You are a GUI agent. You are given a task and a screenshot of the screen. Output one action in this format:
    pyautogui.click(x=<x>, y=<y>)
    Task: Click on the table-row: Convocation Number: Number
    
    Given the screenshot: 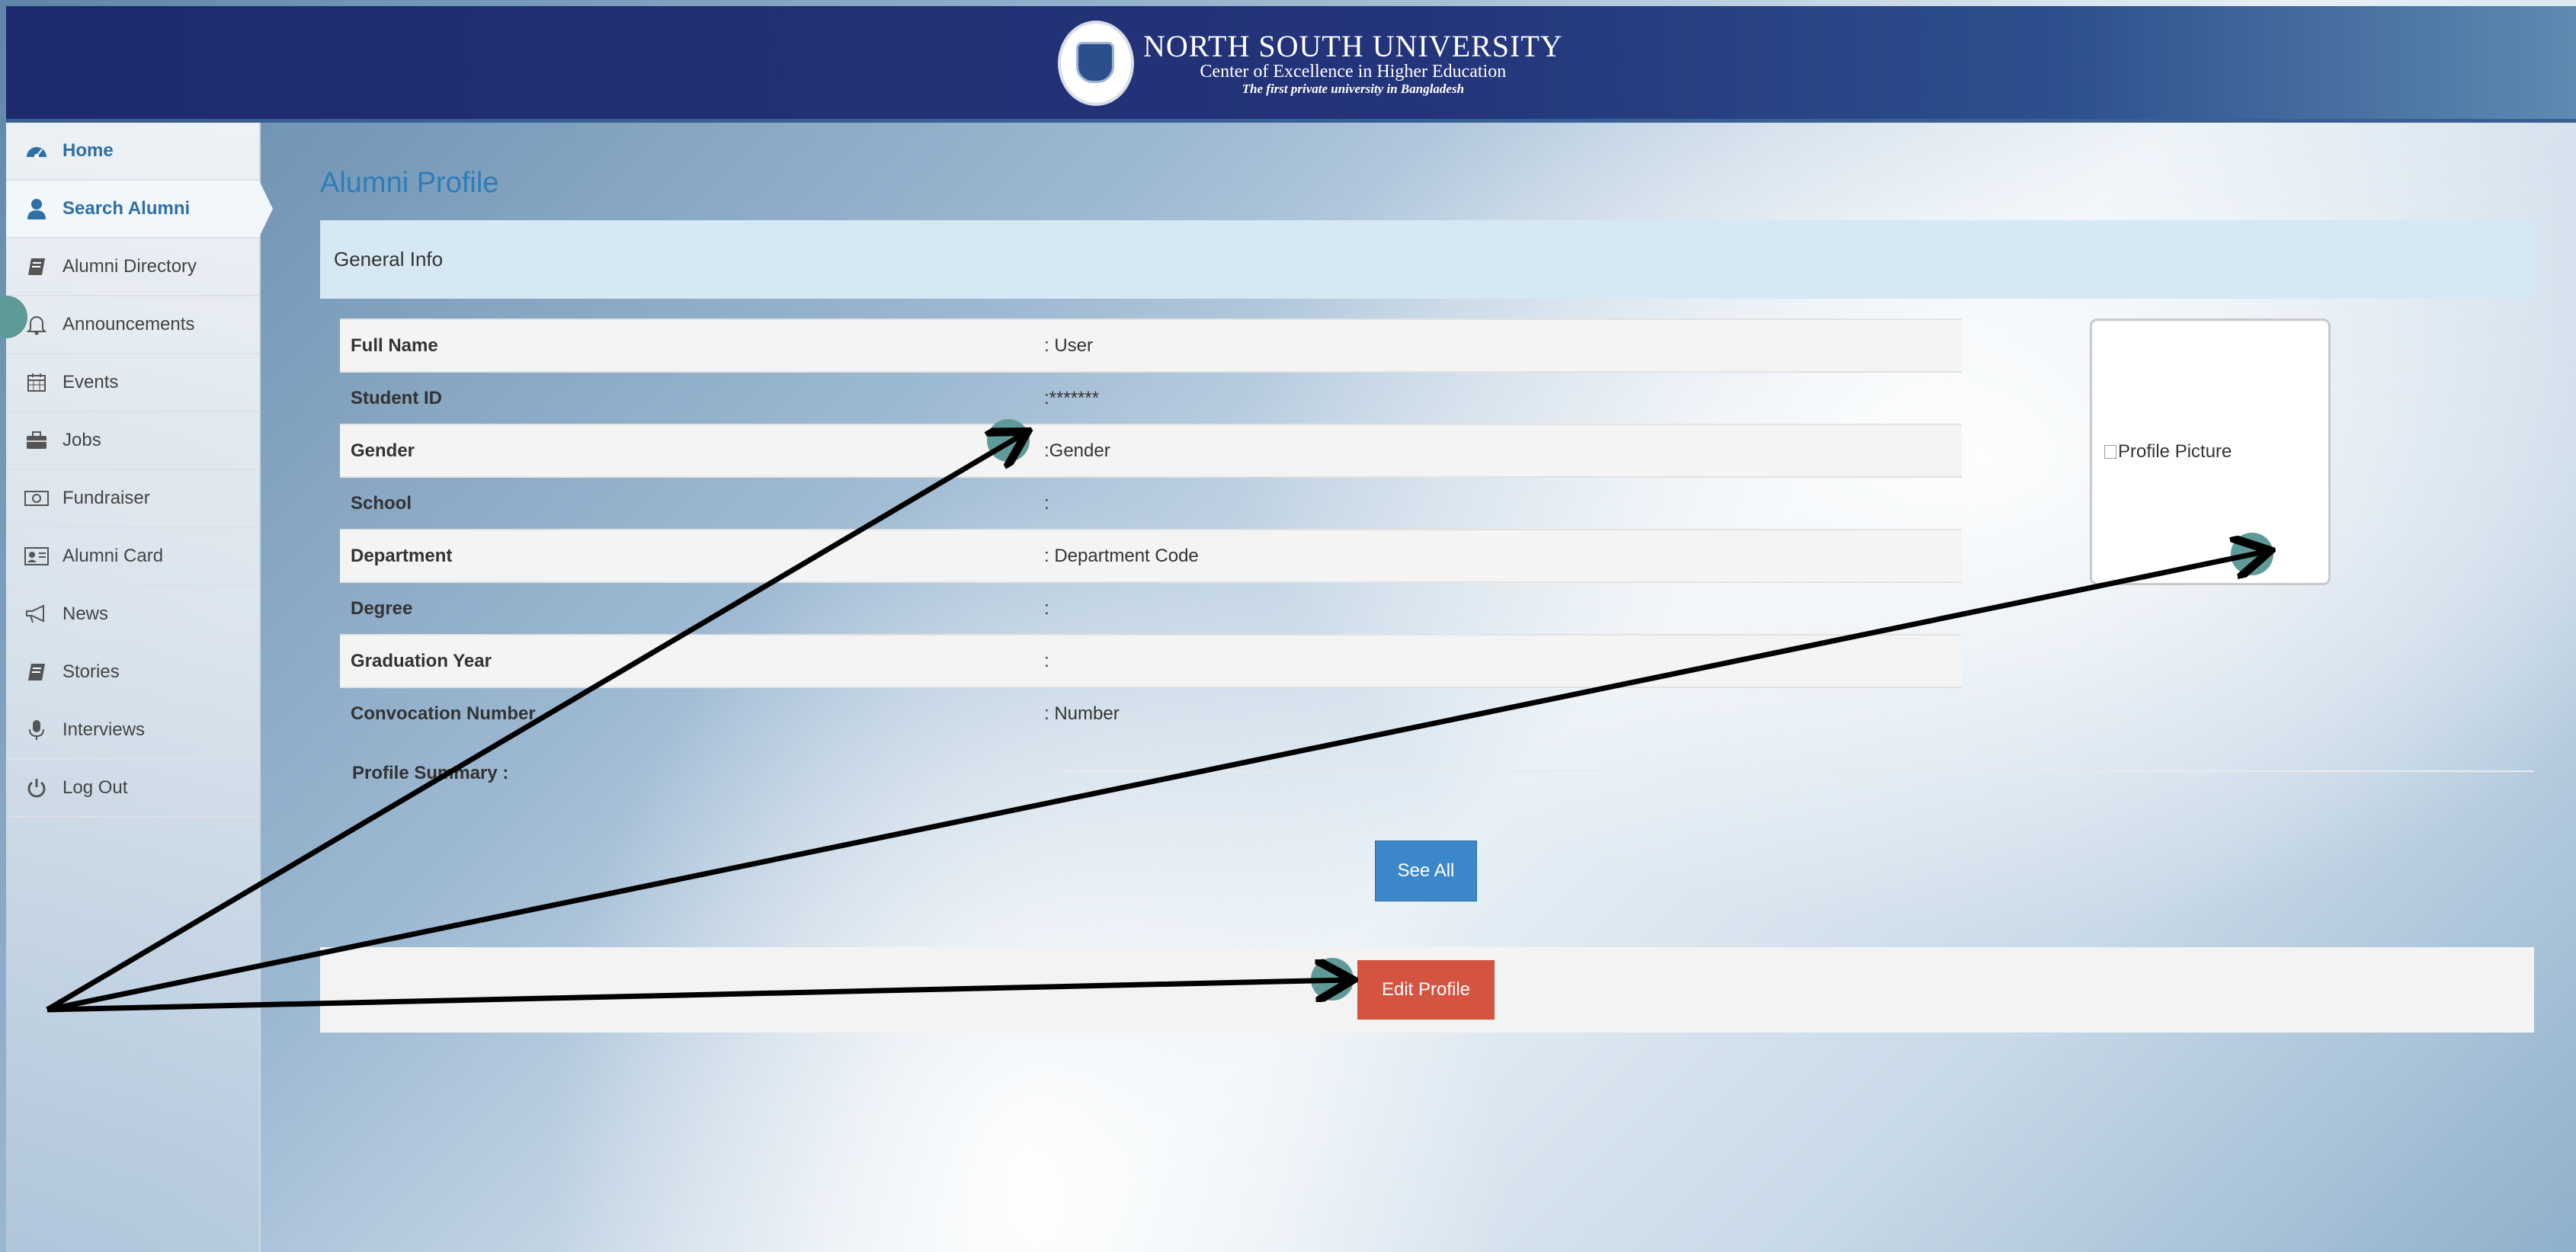 What is the action you would take?
    pyautogui.click(x=1151, y=713)
    